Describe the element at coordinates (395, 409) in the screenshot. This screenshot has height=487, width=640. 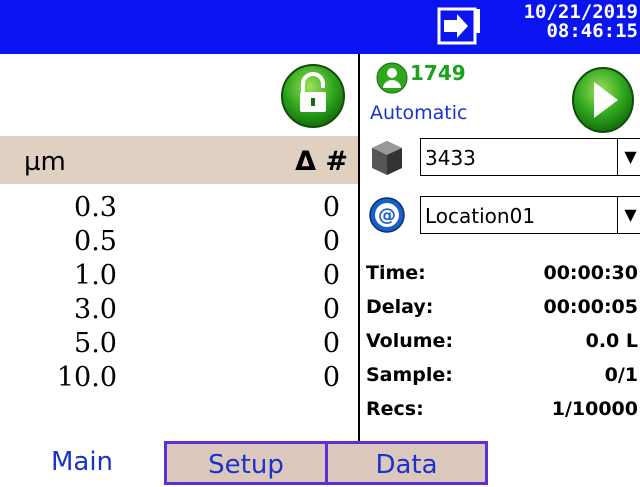
I see `stat-label: Recs:` at that location.